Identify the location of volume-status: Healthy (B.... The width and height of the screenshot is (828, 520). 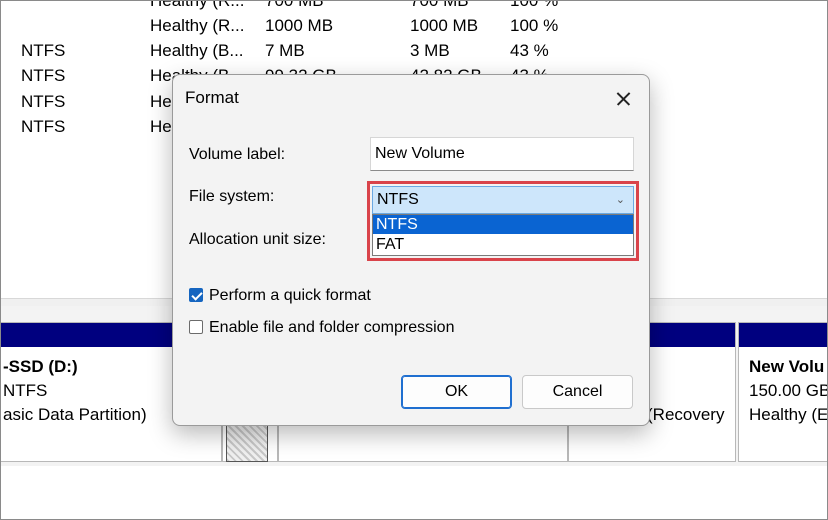
(197, 50).